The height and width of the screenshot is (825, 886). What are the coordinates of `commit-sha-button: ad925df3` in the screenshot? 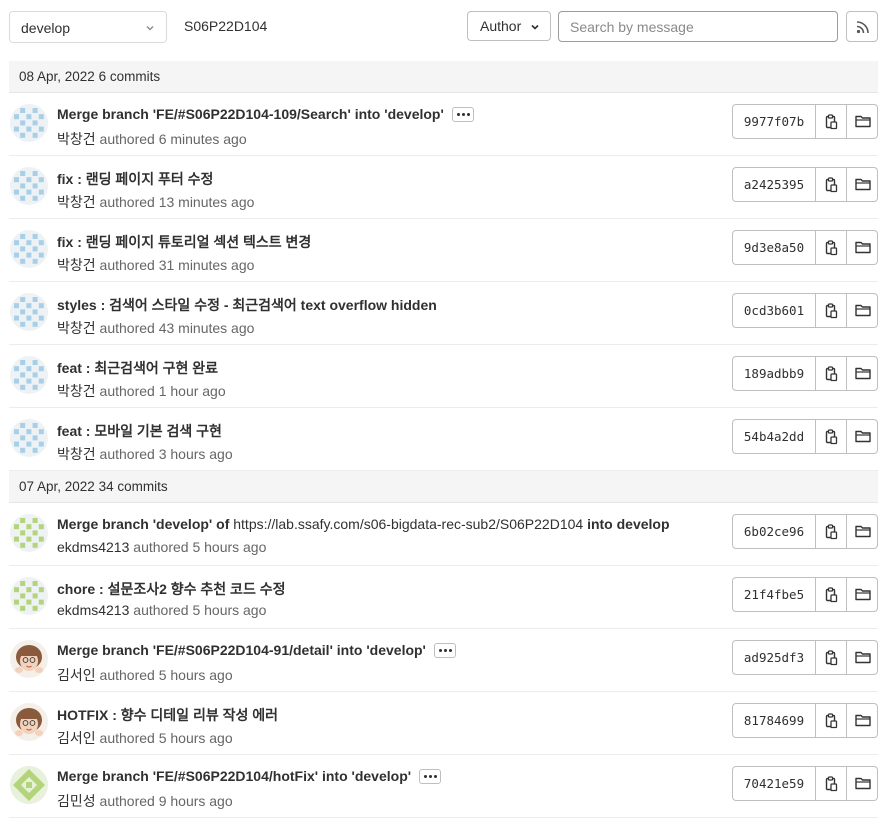 It's located at (774, 657).